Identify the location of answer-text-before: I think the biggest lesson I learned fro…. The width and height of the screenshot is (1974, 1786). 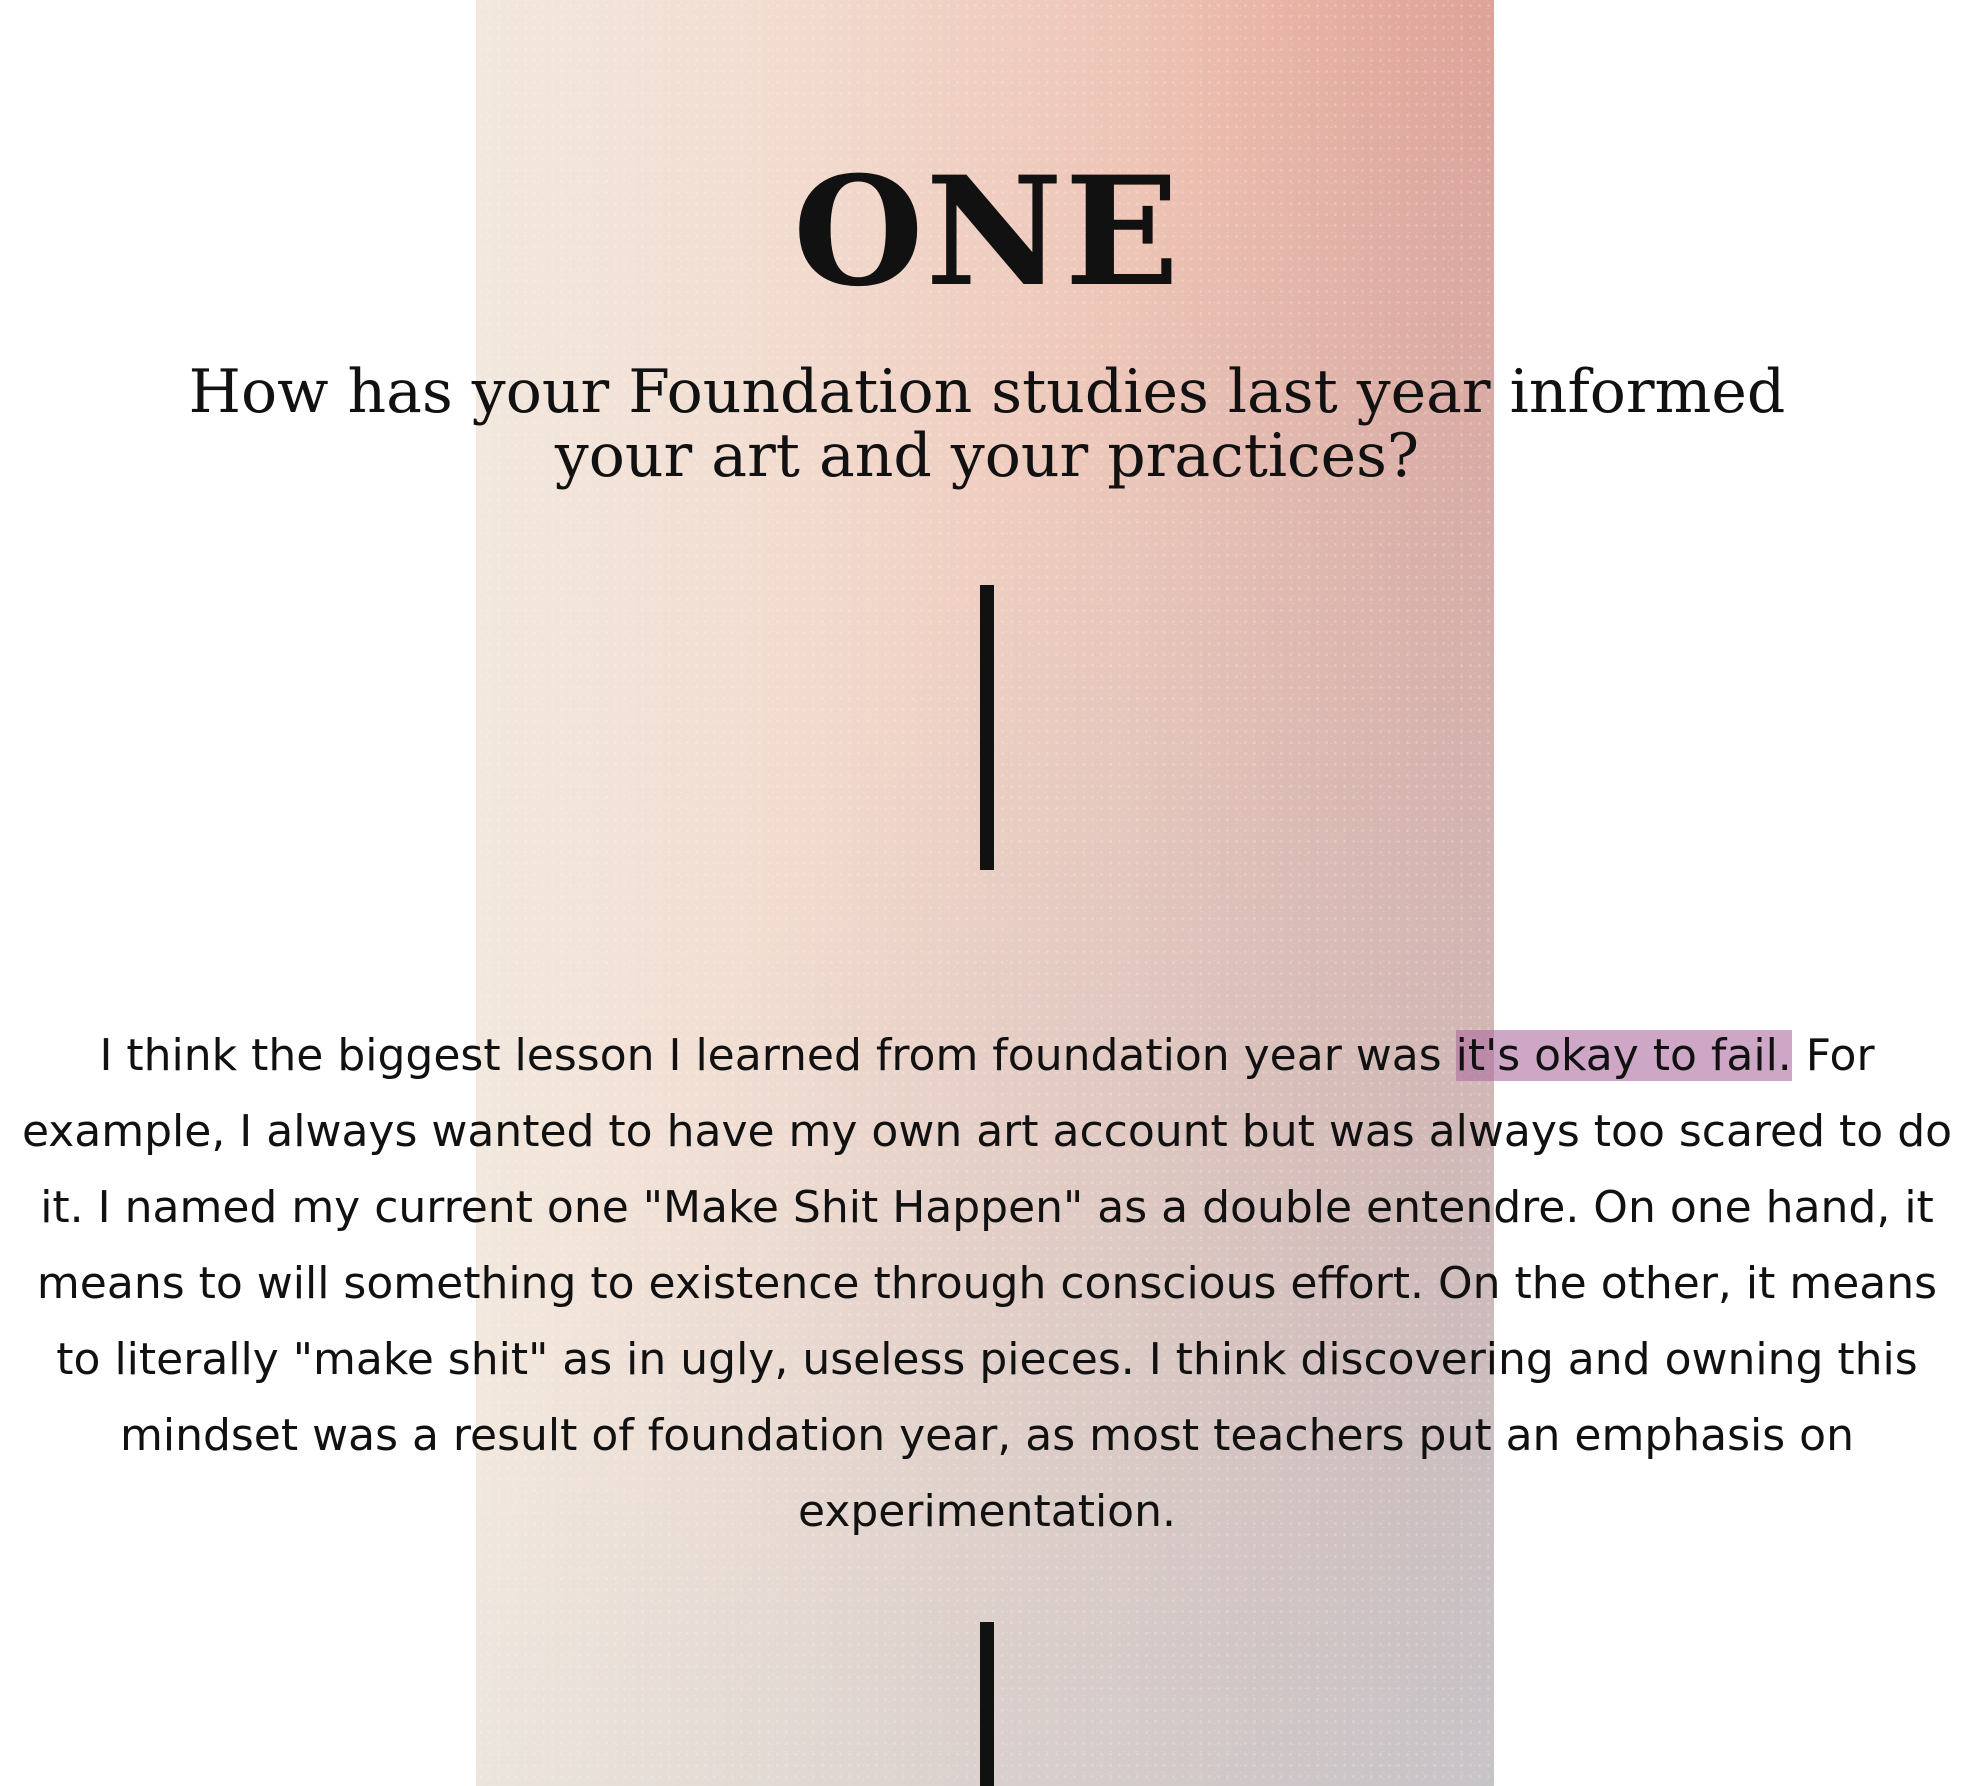
(777, 1055).